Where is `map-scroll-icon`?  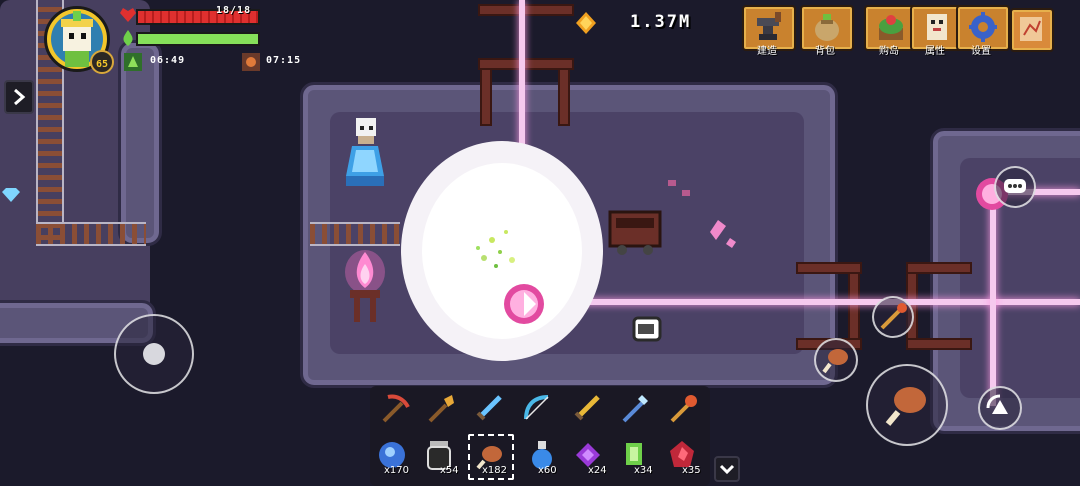 map-scroll-icon is located at coordinates (1031, 29).